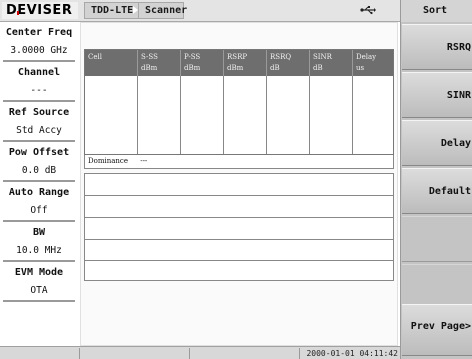 This screenshot has width=472, height=359. What do you see at coordinates (287, 63) in the screenshot?
I see `column-header-rsrq: RSRQ dB` at bounding box center [287, 63].